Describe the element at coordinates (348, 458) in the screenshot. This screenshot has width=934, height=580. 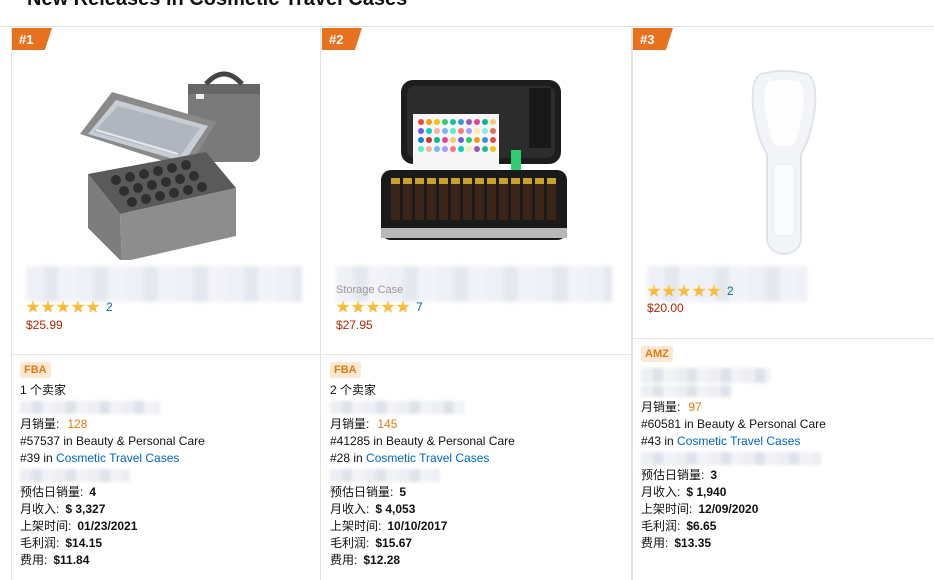
I see `bsr-sub-prefix: #28 in` at that location.